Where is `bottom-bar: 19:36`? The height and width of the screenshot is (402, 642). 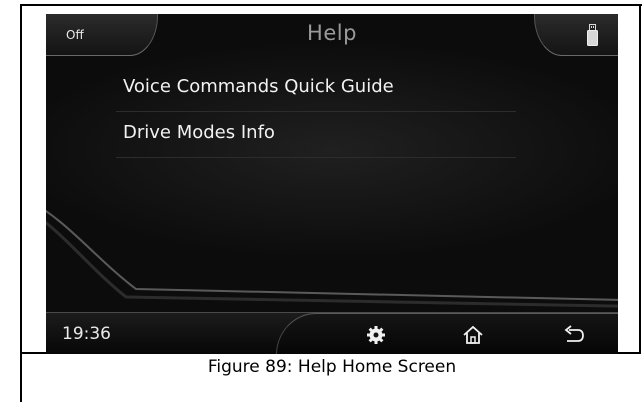
bottom-bar: 19:36 is located at coordinates (332, 333).